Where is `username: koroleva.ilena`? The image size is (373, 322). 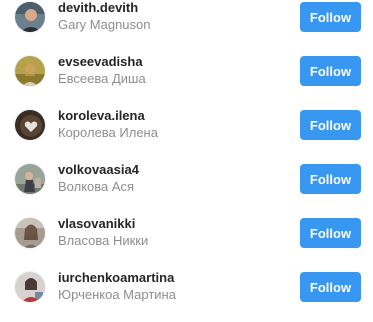 username: koroleva.ilena is located at coordinates (101, 116).